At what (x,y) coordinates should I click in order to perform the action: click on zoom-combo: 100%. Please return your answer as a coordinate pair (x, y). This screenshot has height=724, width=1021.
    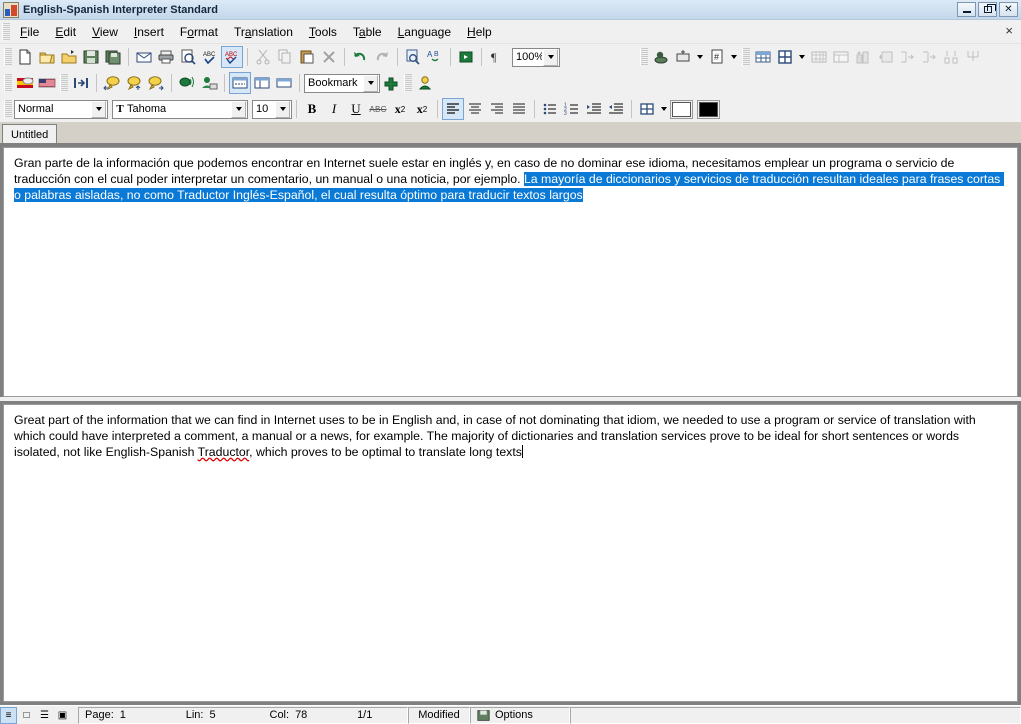
    Looking at the image, I should click on (536, 57).